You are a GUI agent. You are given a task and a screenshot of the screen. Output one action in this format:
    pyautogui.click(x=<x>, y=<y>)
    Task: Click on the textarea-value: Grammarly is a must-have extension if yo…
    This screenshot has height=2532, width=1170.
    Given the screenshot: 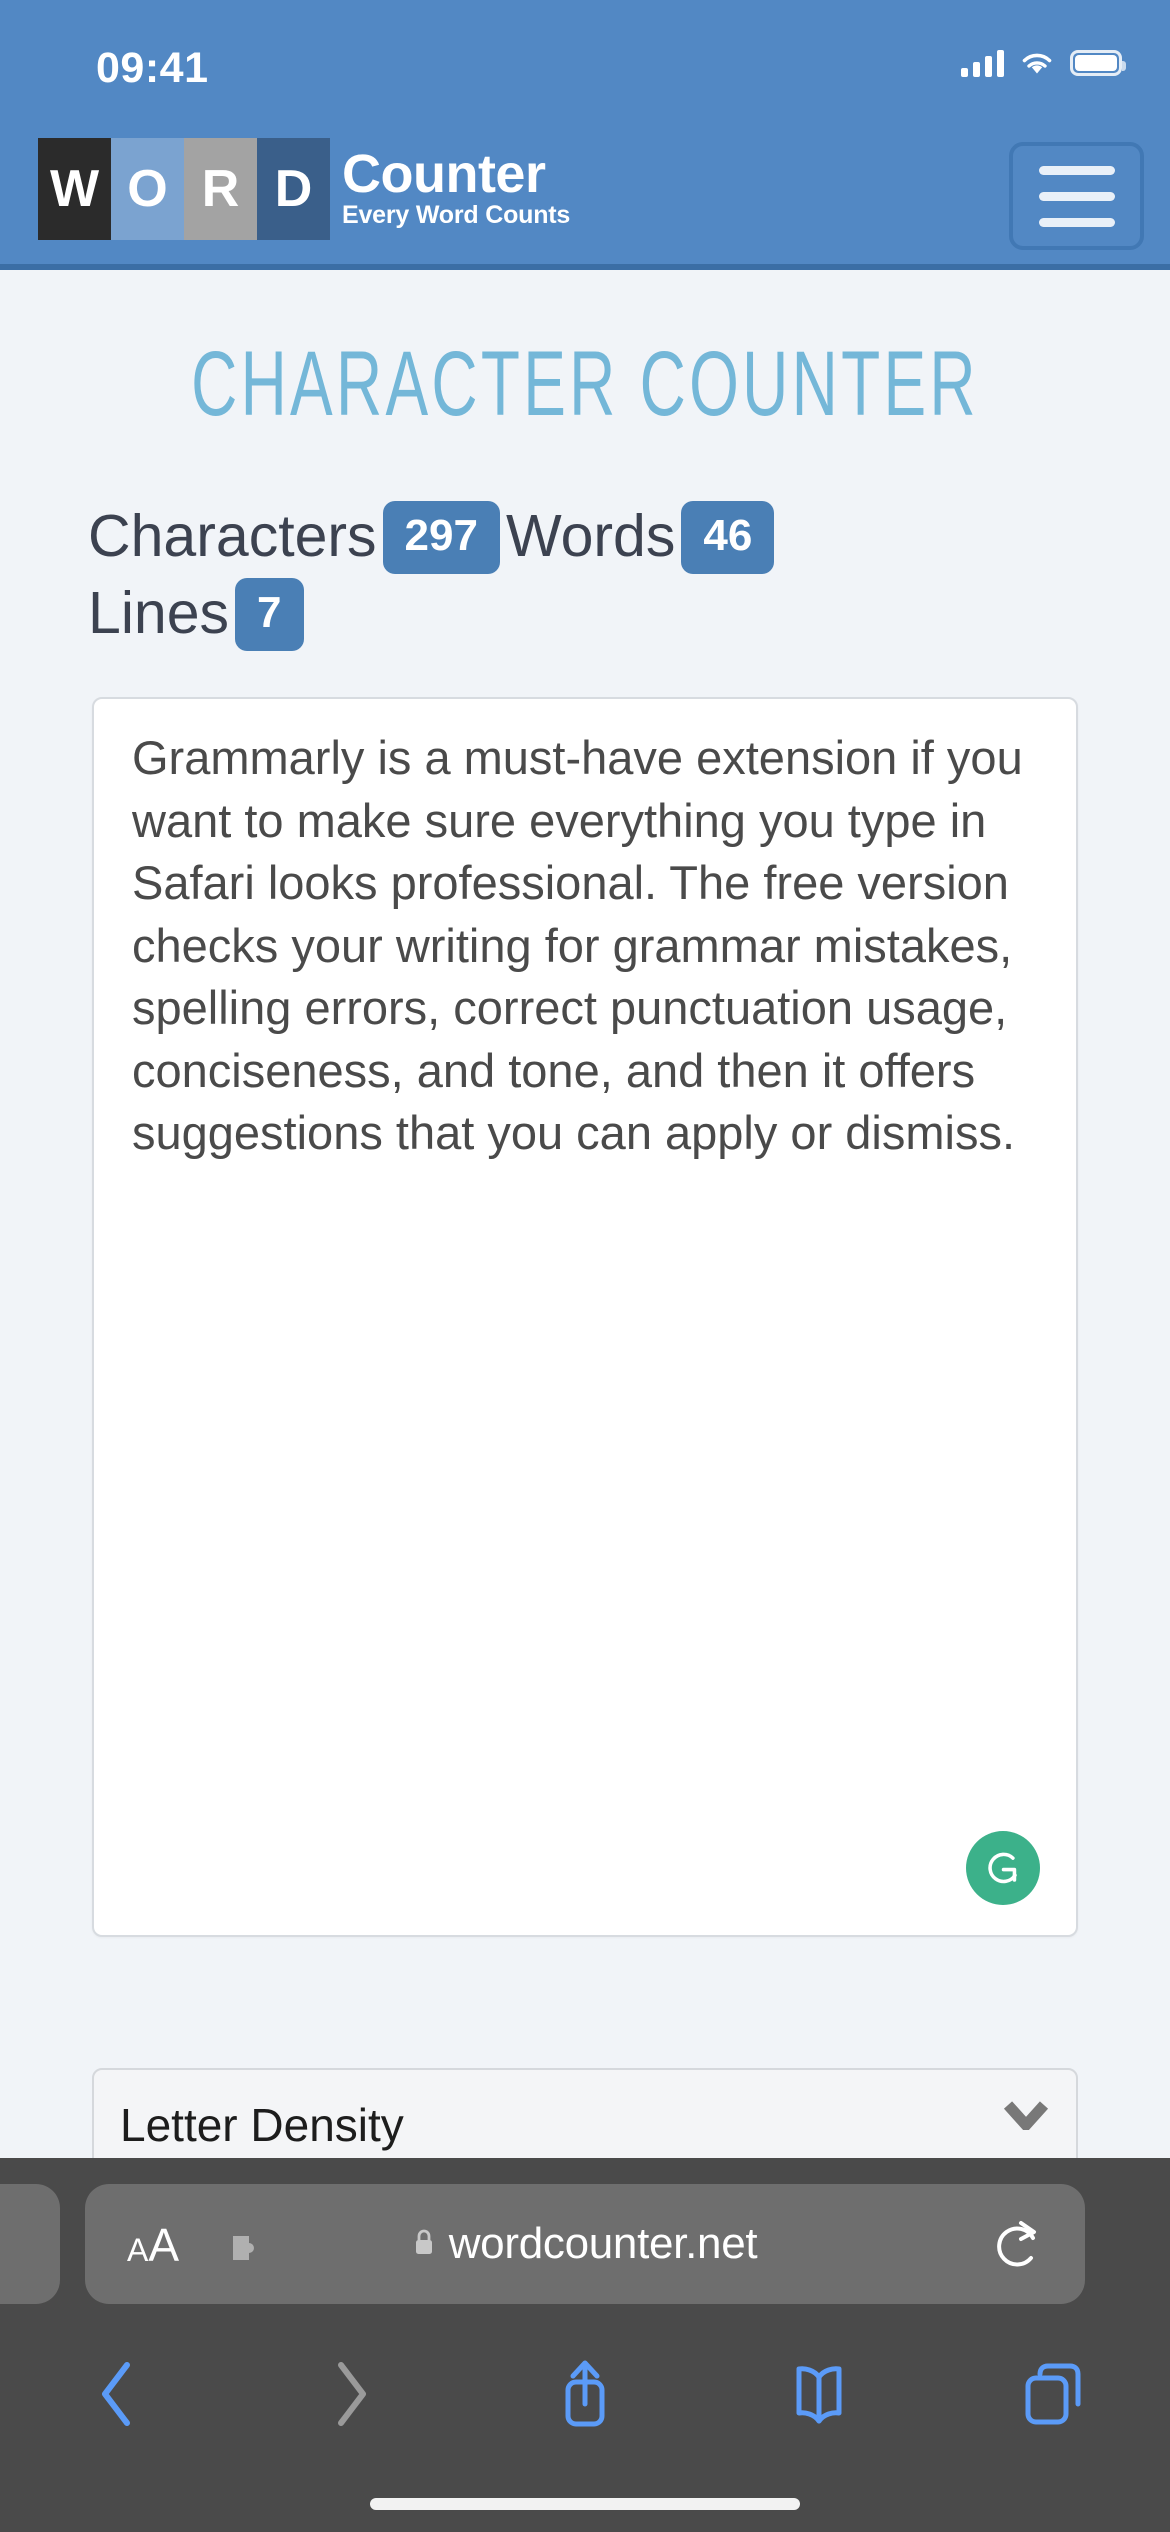 What is the action you would take?
    pyautogui.click(x=577, y=945)
    